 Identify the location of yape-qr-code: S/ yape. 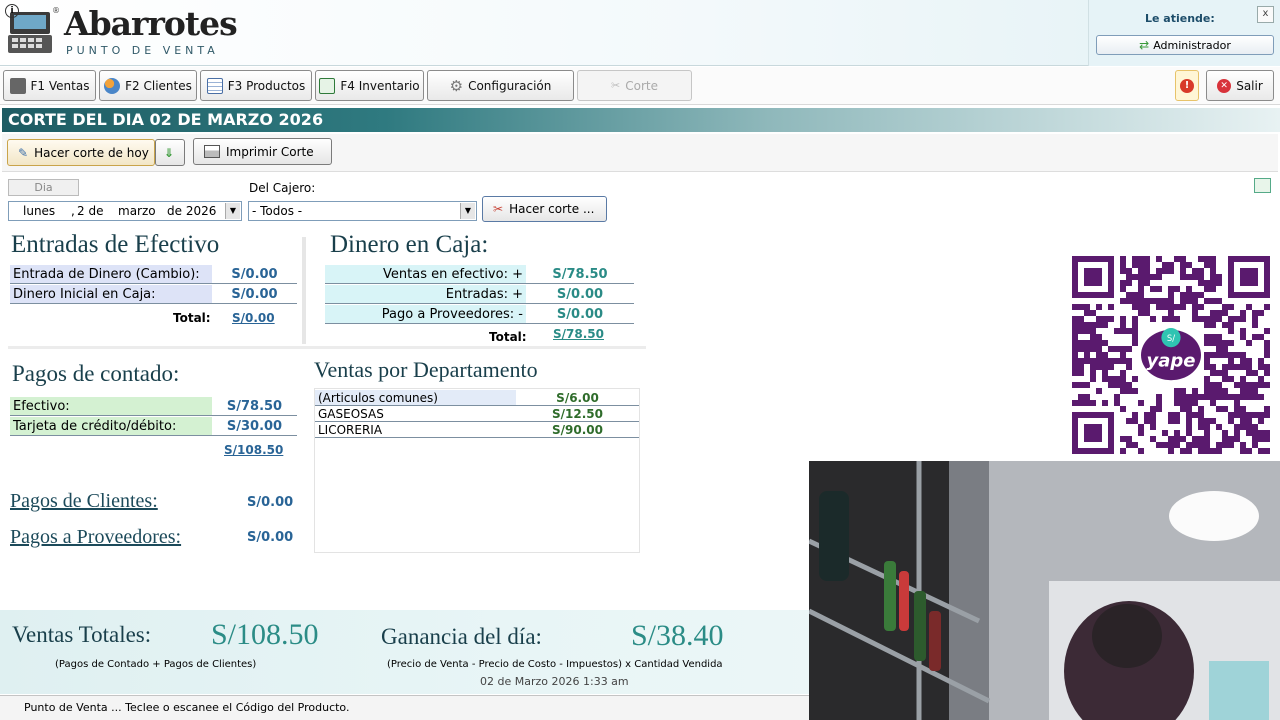
(1171, 355).